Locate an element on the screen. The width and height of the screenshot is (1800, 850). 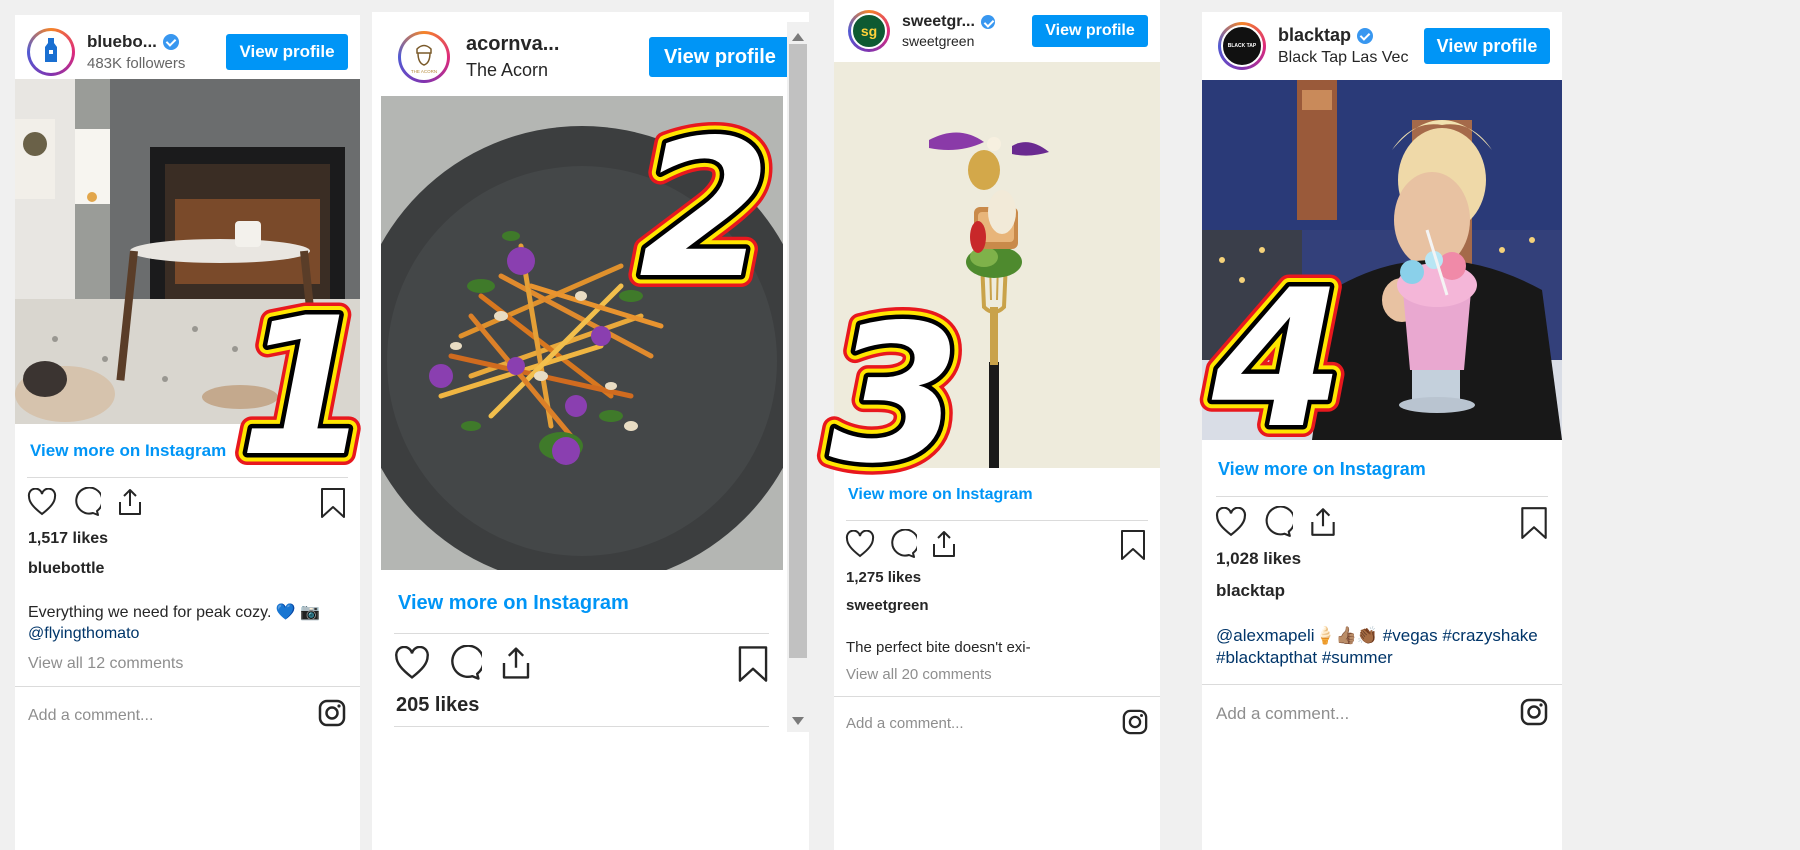
username-text: blacktap is located at coordinates (1314, 35).